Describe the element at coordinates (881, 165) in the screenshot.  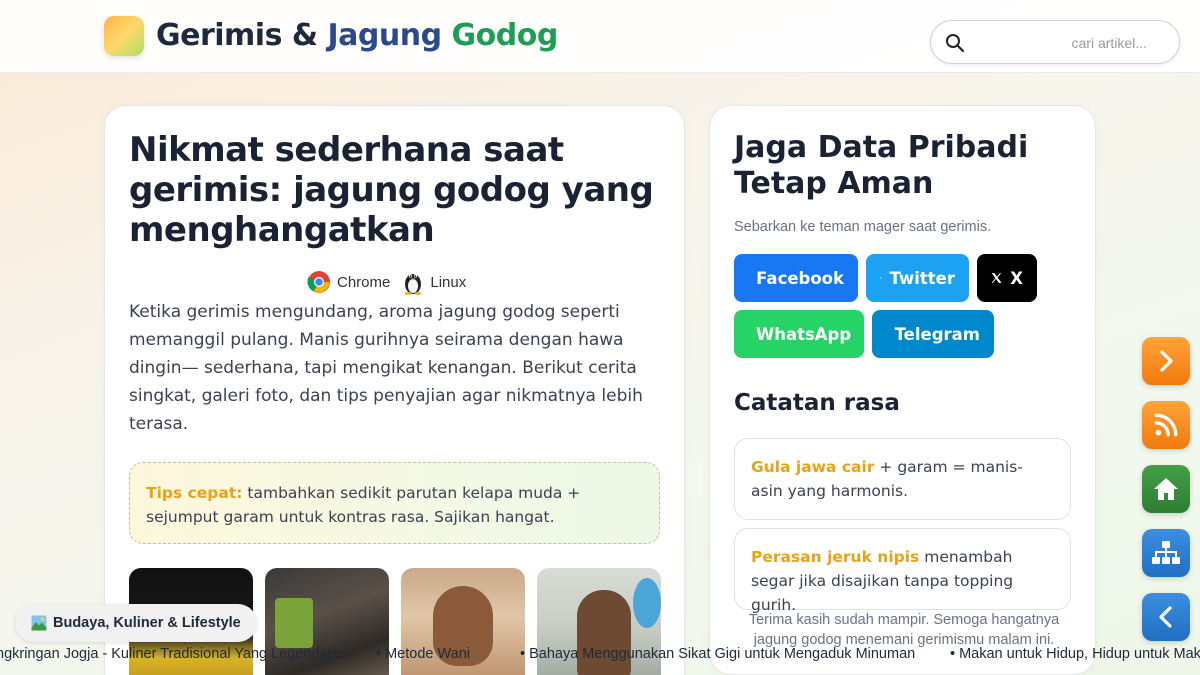
I see `share-card-title: Jaga Data Pribadi Tetap Aman` at that location.